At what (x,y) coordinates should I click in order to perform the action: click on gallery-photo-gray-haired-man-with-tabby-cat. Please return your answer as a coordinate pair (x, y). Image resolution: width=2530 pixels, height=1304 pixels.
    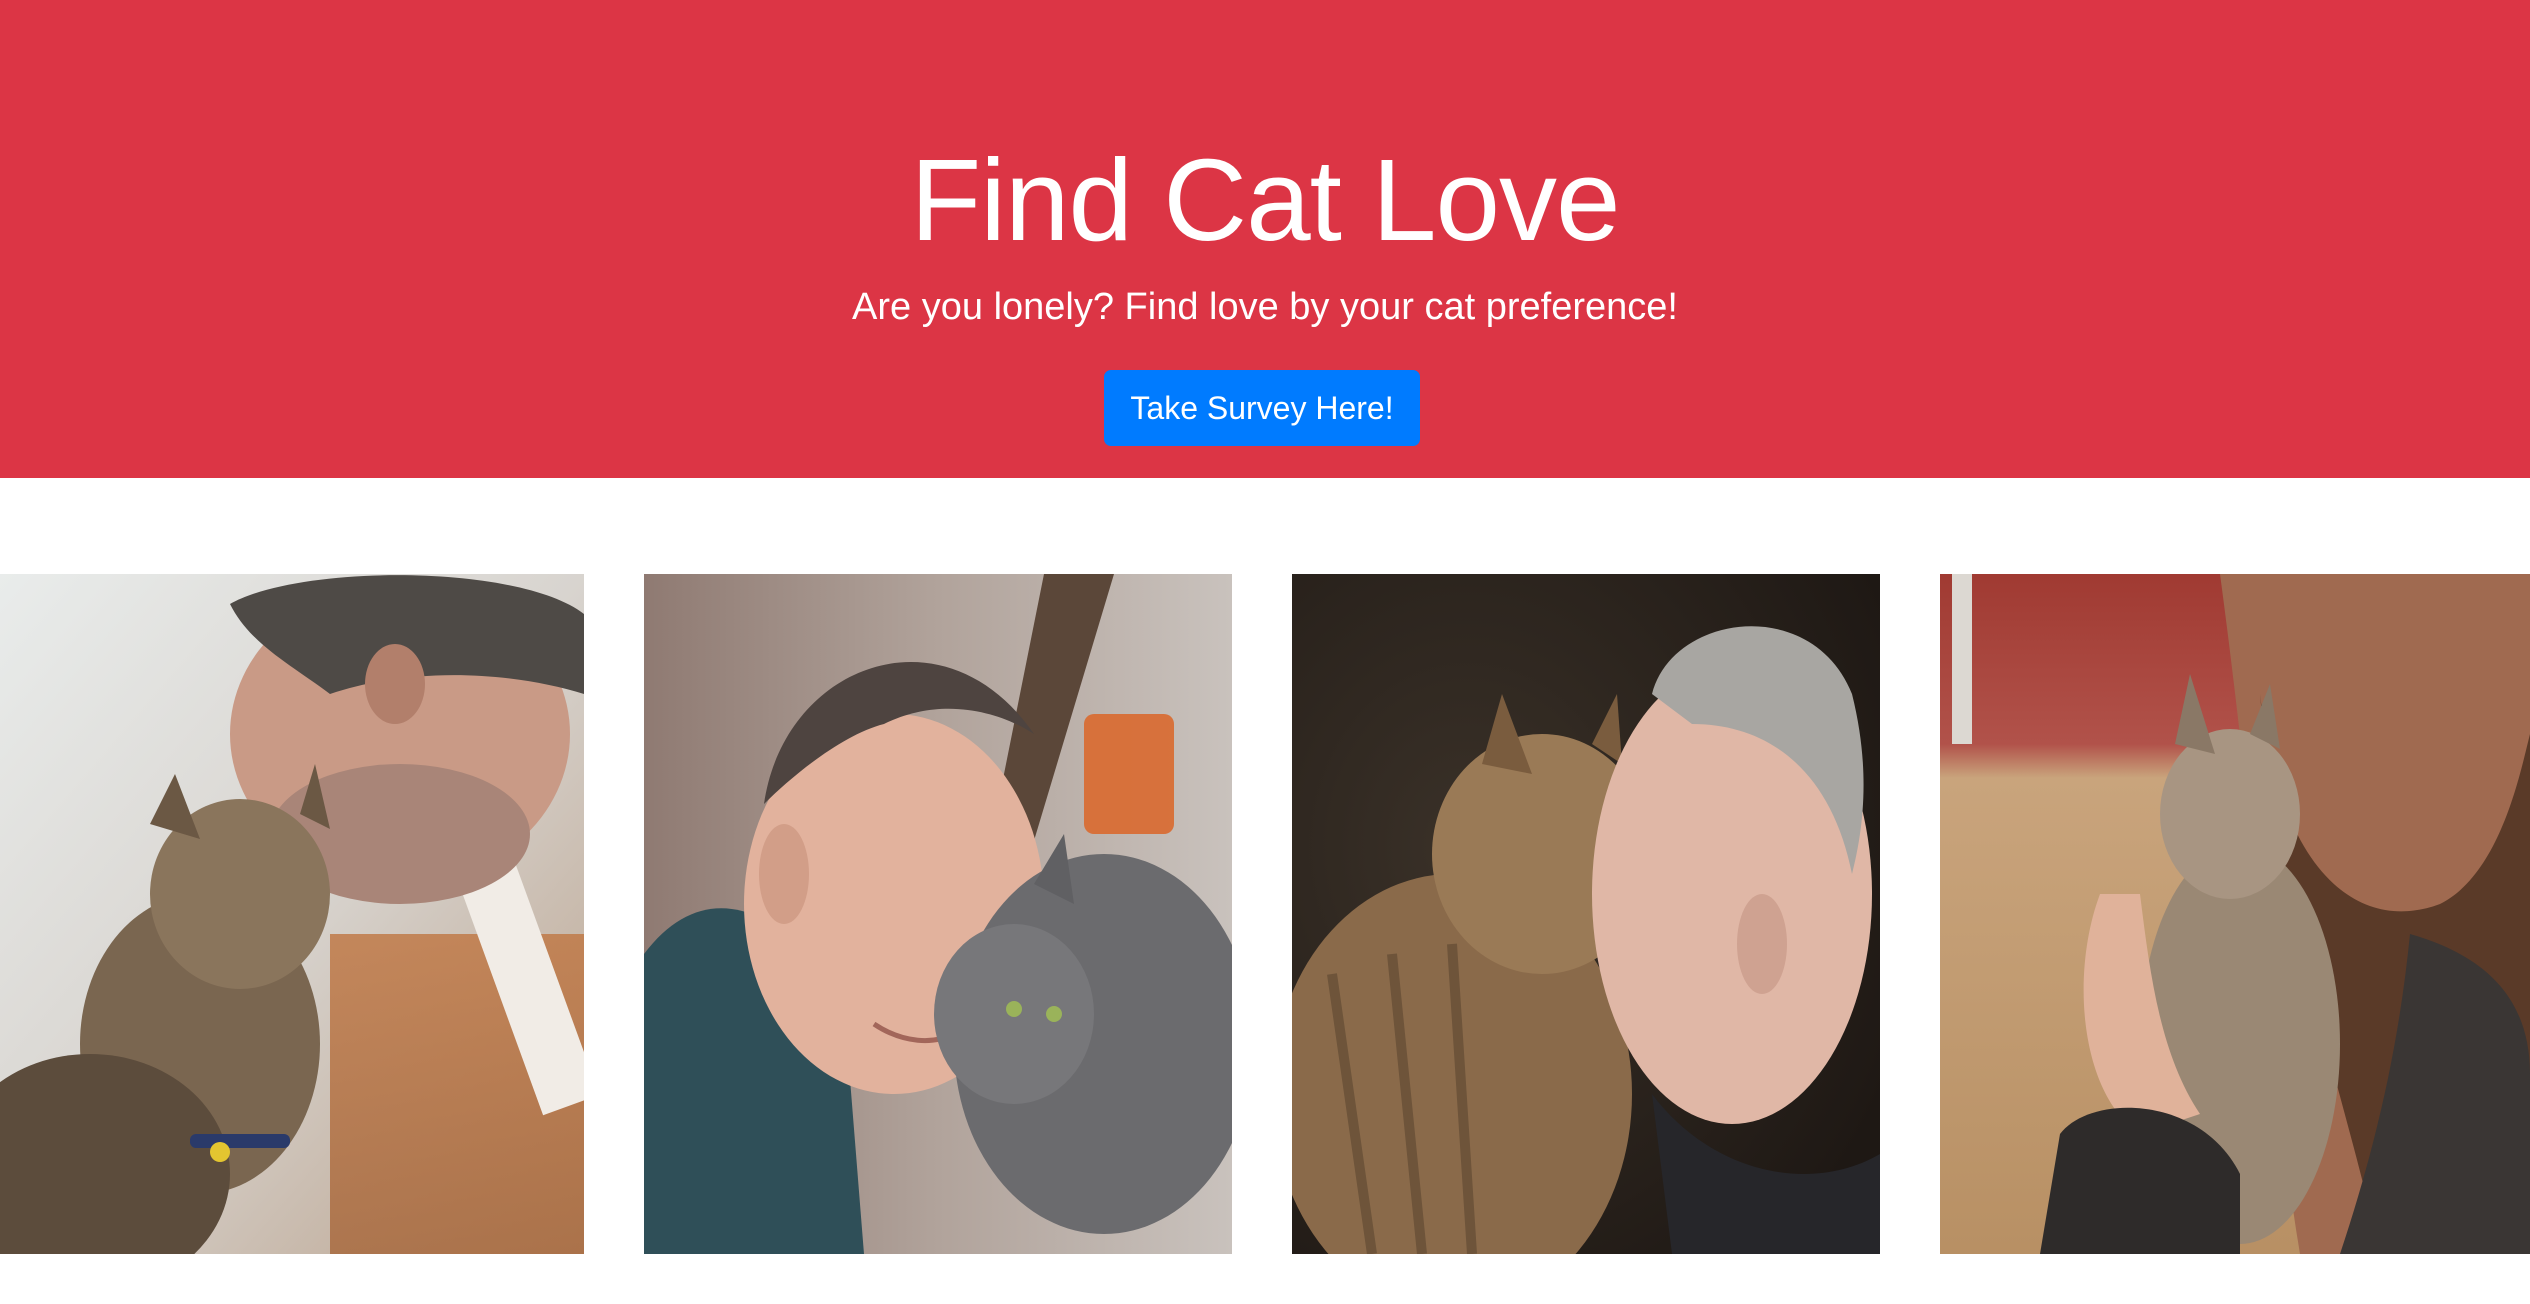
    Looking at the image, I should click on (1586, 914).